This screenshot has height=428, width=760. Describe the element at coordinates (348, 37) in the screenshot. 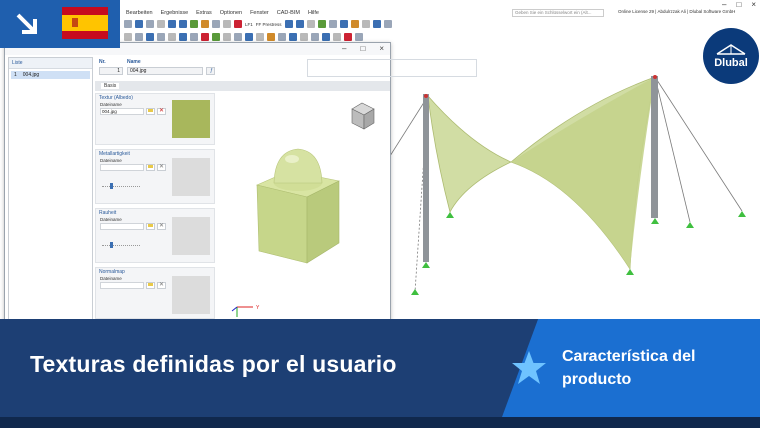

I see `clear-icon` at that location.